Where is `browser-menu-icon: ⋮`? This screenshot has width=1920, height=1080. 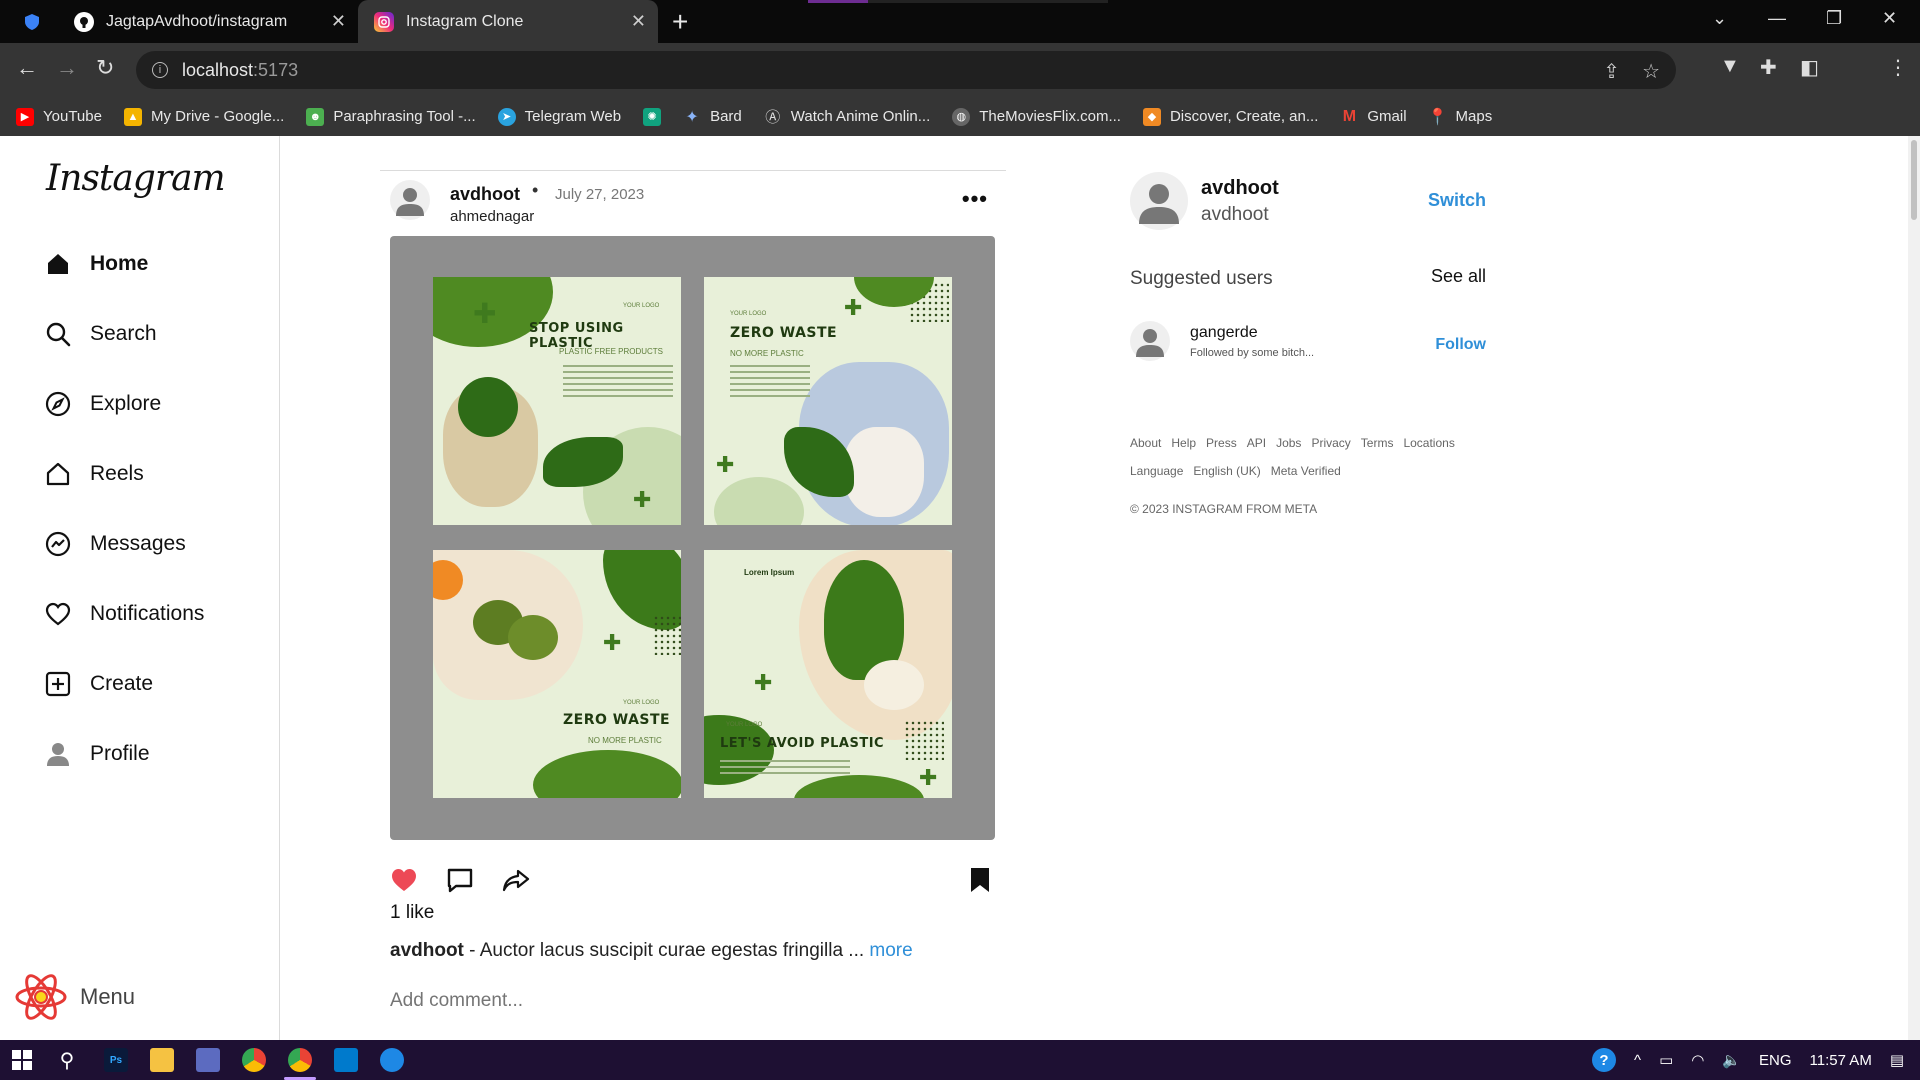
browser-menu-icon: ⋮ is located at coordinates (1898, 67).